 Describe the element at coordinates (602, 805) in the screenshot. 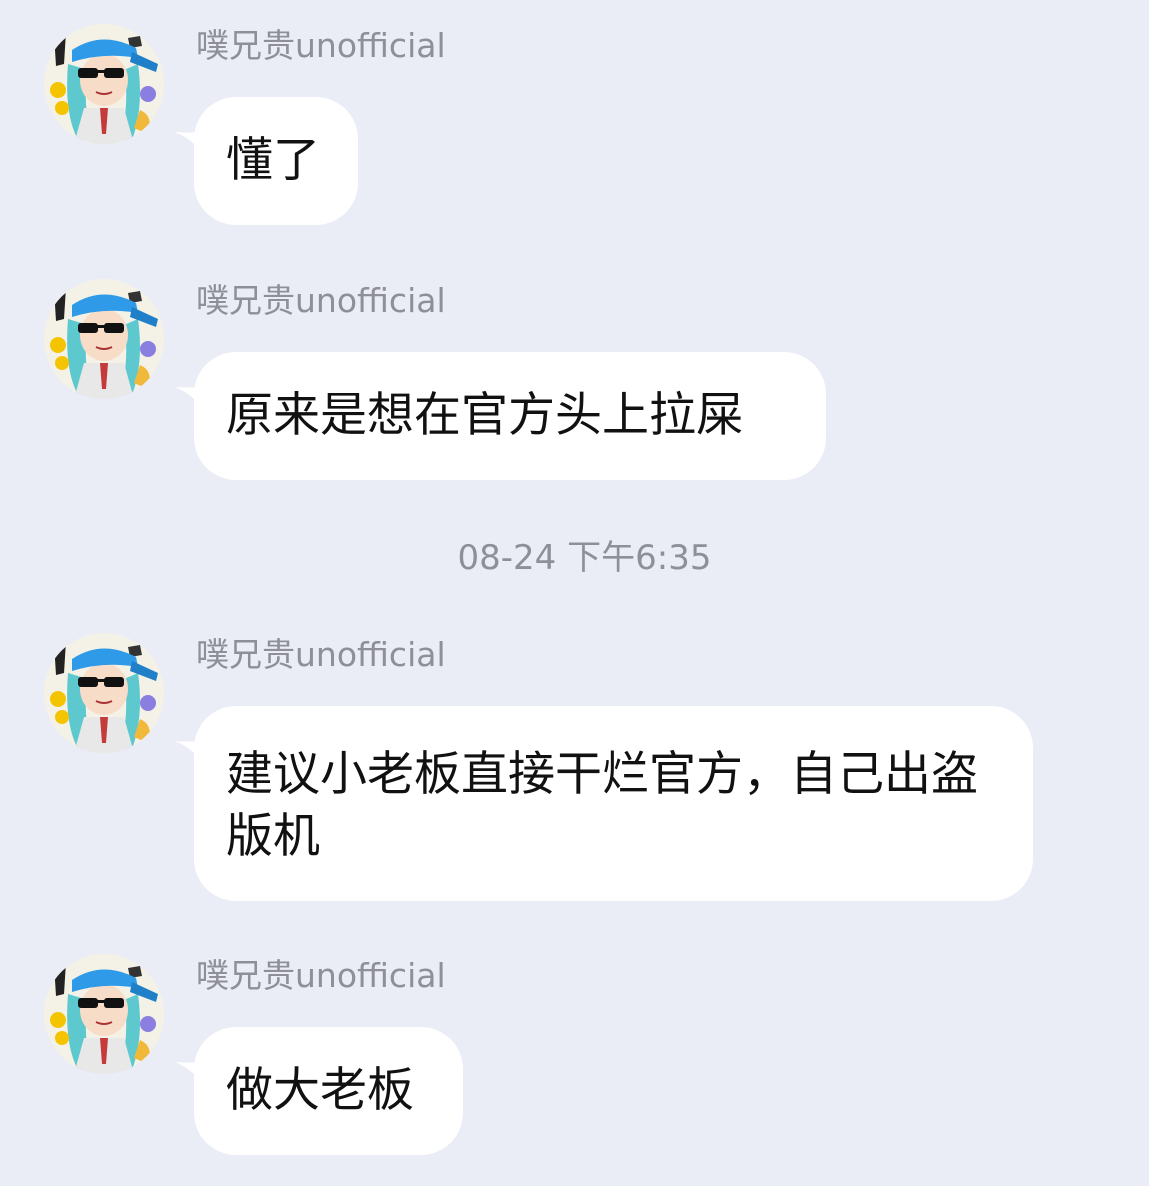

I see `message-text: 建议小老板直接干烂官方，自己出盗版机` at that location.